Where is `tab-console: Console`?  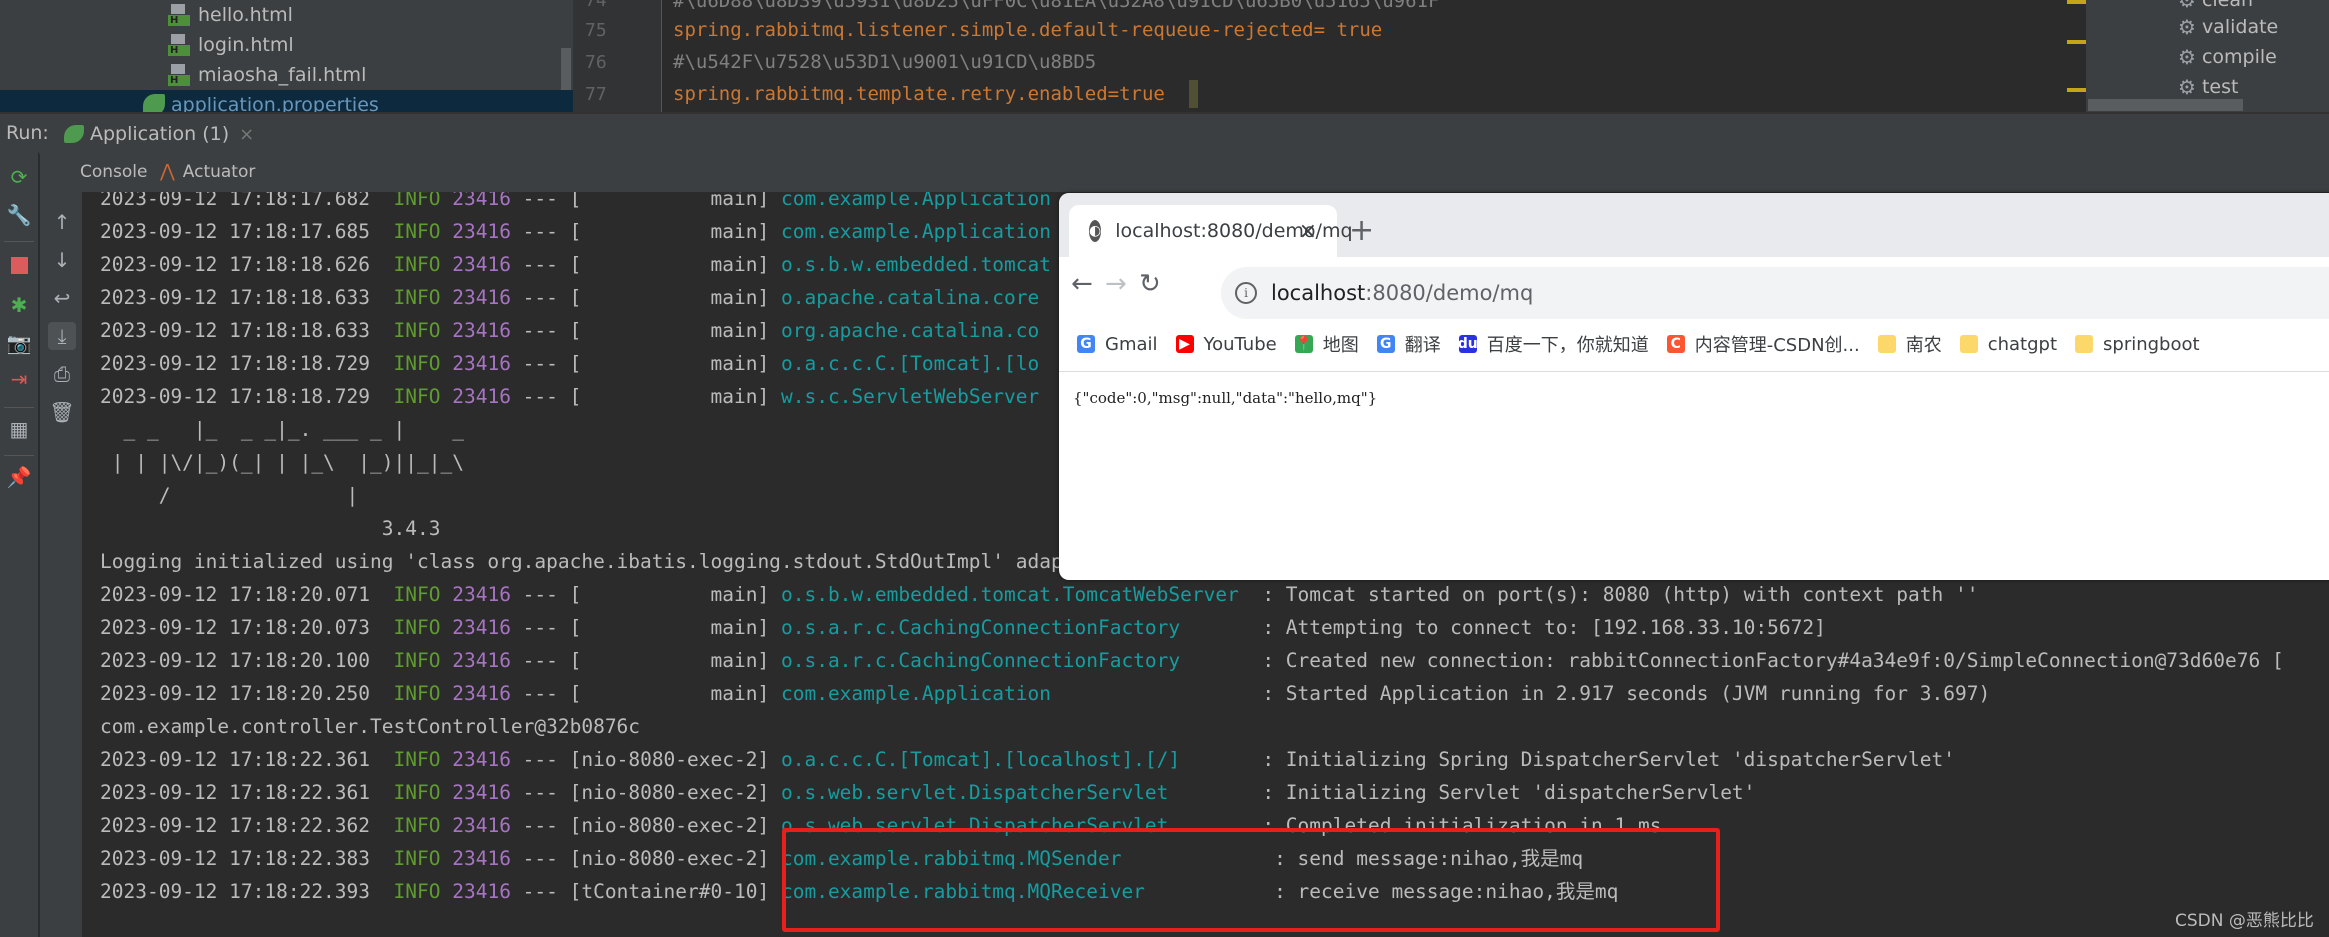 tab-console: Console is located at coordinates (114, 173).